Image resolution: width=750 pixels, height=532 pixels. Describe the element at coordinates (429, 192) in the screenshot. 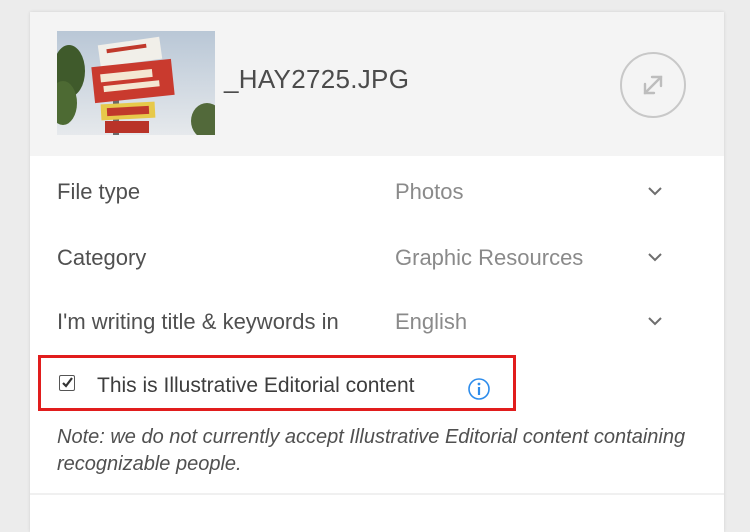

I see `file-type-select: Photos` at that location.